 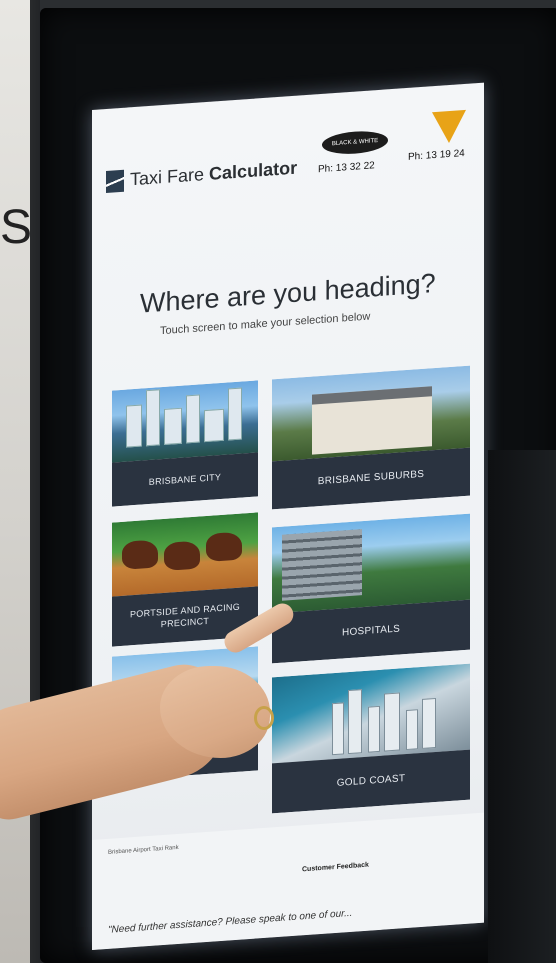 I want to click on footer-info-feedback: Customer Feedback, so click(x=382, y=864).